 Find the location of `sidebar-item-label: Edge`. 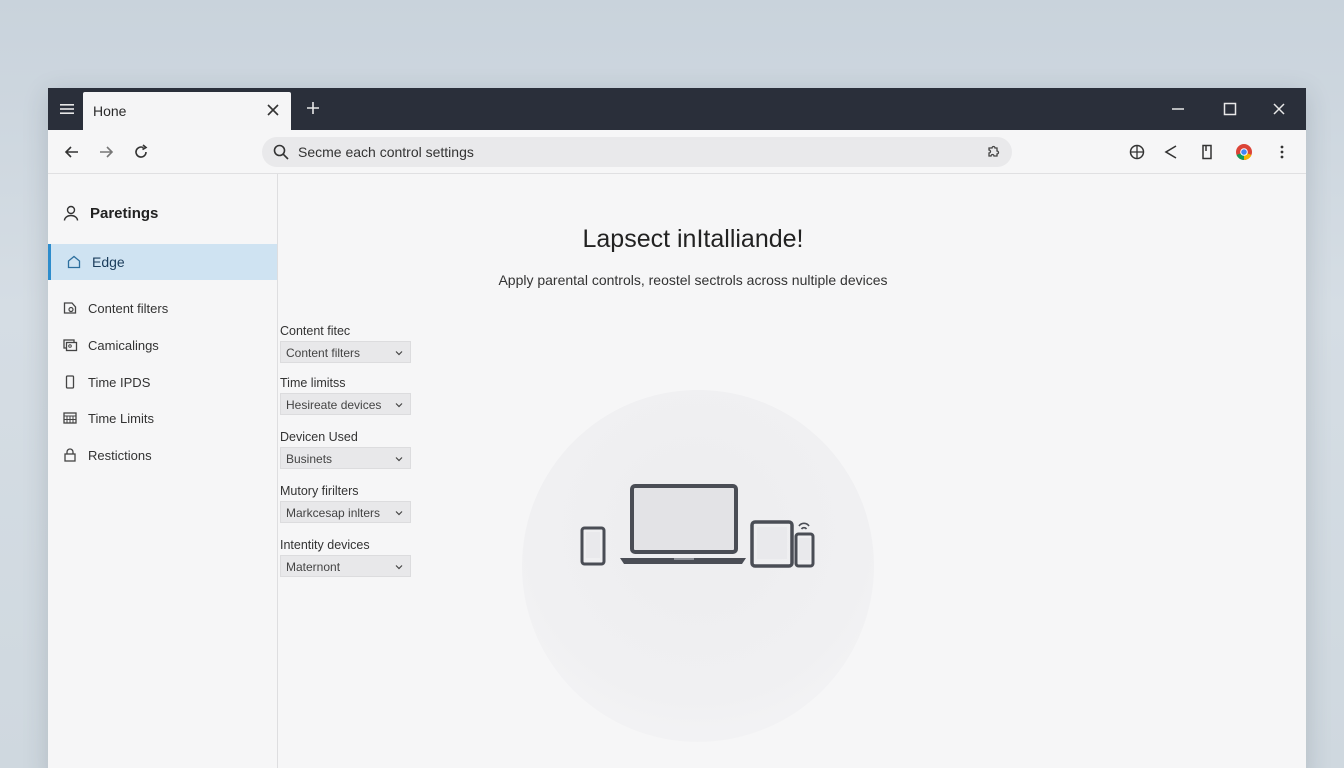

sidebar-item-label: Edge is located at coordinates (108, 262).